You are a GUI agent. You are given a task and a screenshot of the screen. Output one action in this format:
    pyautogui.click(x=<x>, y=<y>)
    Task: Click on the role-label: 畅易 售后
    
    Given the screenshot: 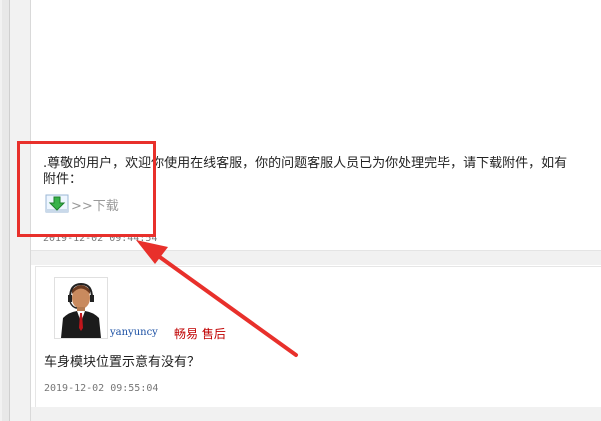 What is the action you would take?
    pyautogui.click(x=200, y=334)
    